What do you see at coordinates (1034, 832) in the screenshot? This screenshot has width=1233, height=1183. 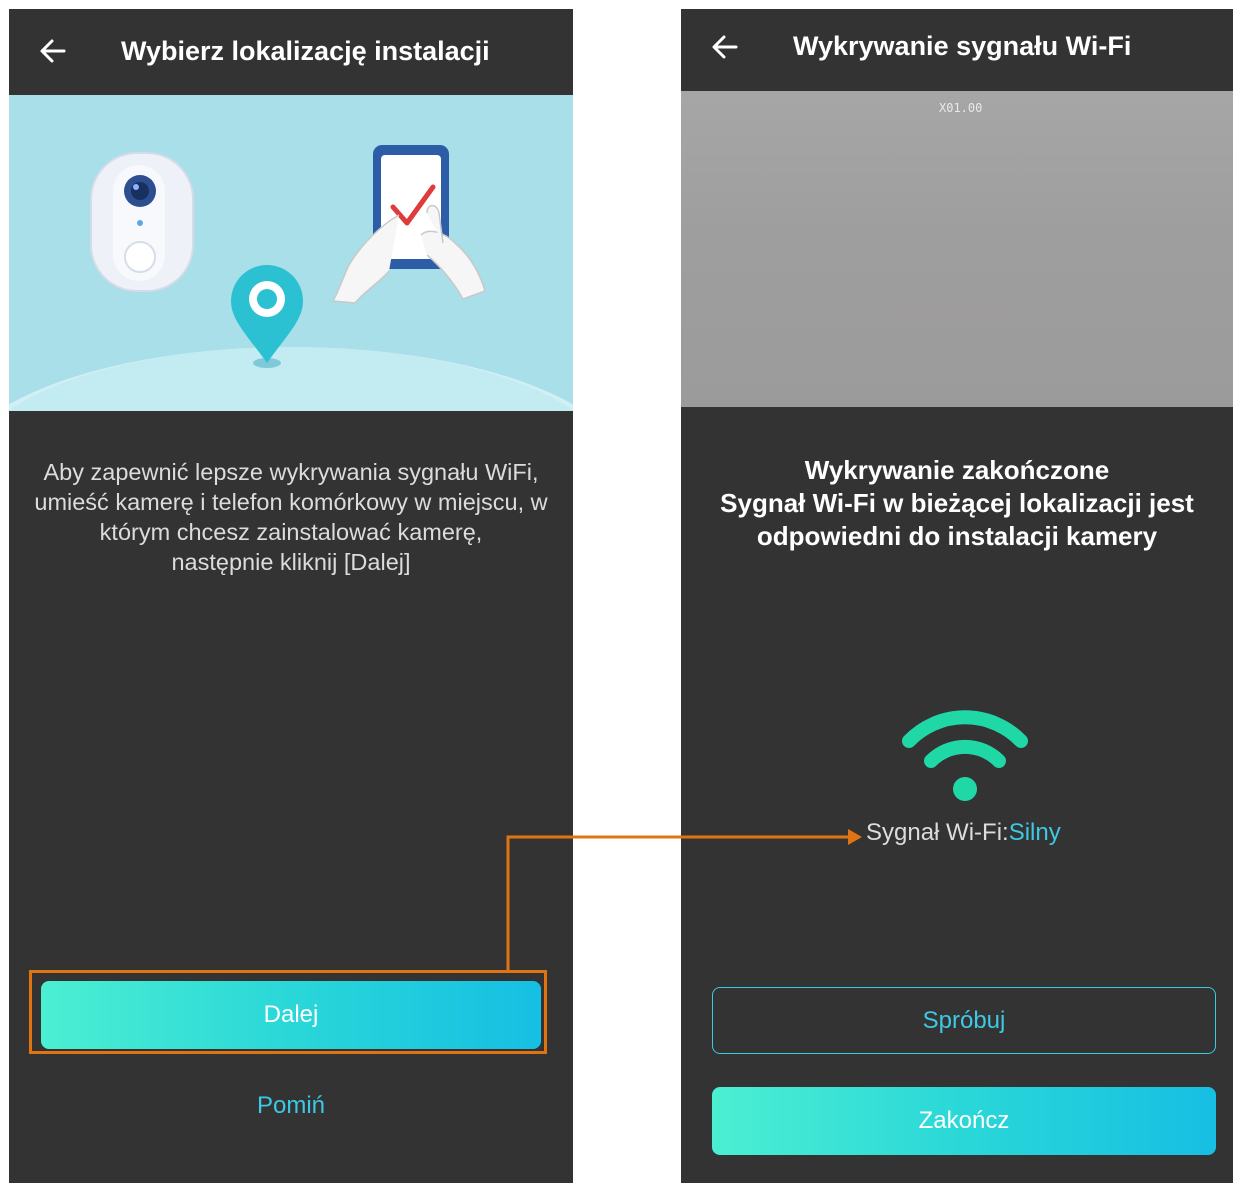 I see `signal-value: Silny` at bounding box center [1034, 832].